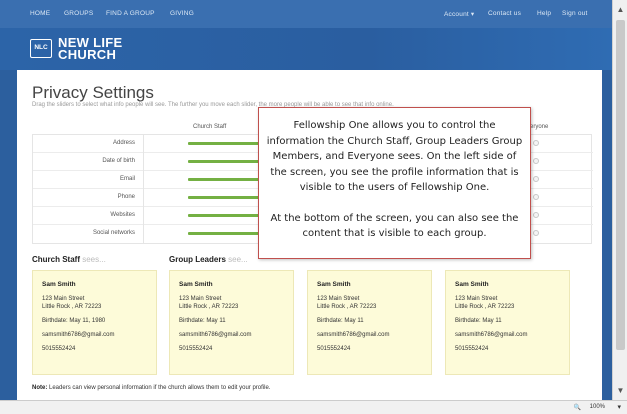 Image resolution: width=627 pixels, height=414 pixels. Describe the element at coordinates (122, 215) in the screenshot. I see `row-label: Websites` at that location.